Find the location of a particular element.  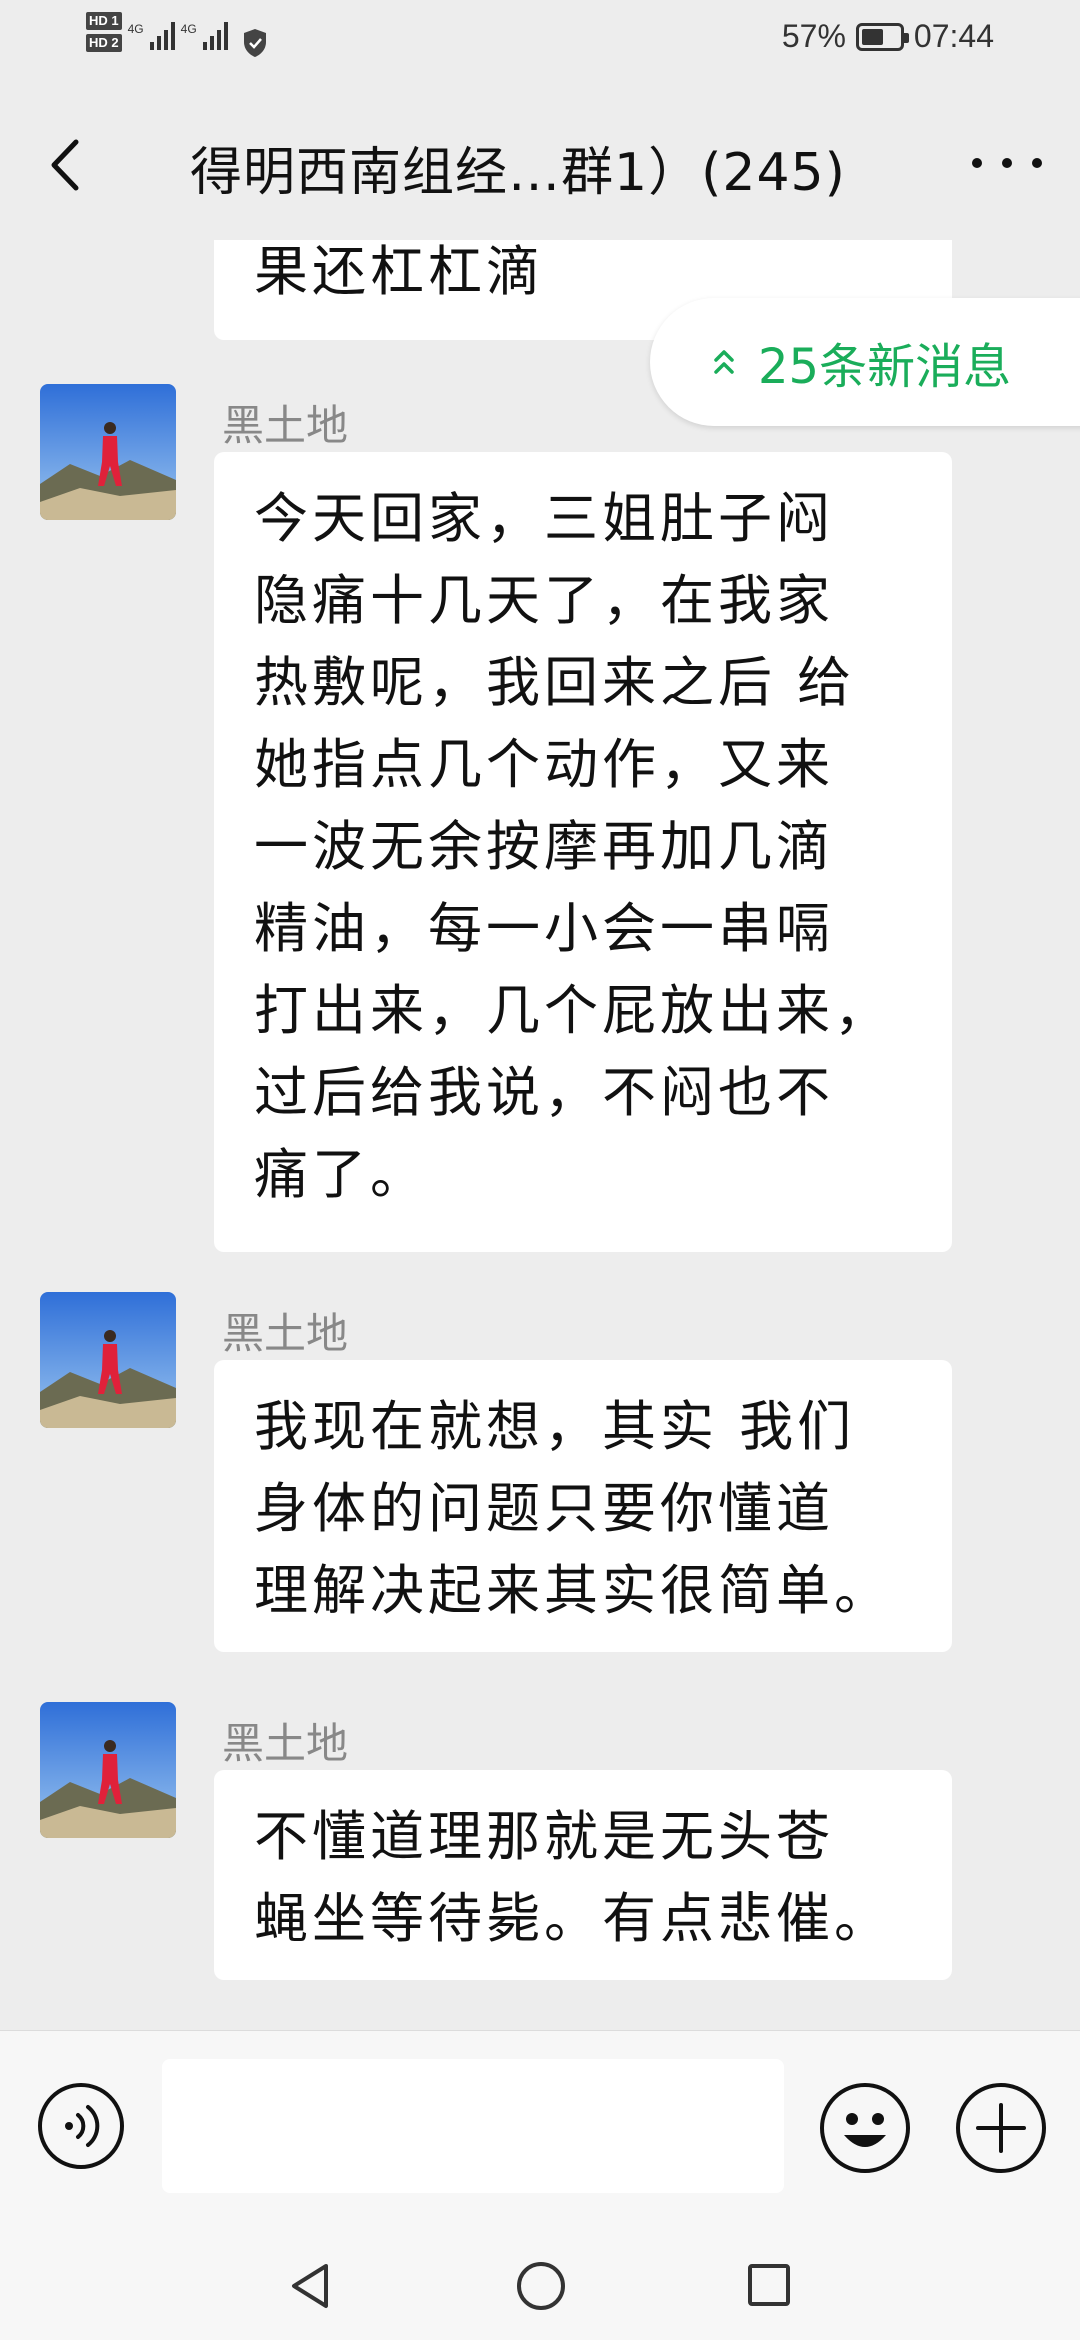

back-arrow-icon is located at coordinates (66, 165).